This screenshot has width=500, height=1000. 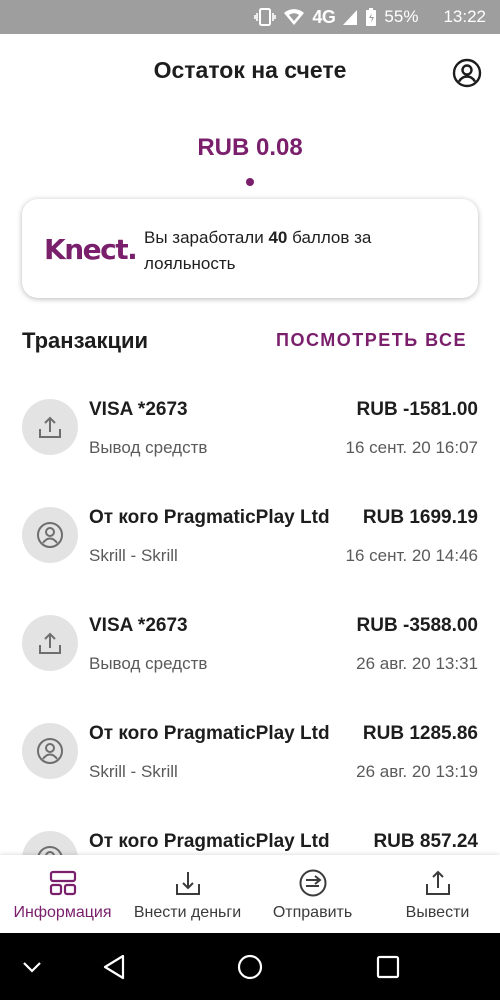 What do you see at coordinates (412, 447) in the screenshot?
I see `transaction-date: 16 сент. 20 16:07` at bounding box center [412, 447].